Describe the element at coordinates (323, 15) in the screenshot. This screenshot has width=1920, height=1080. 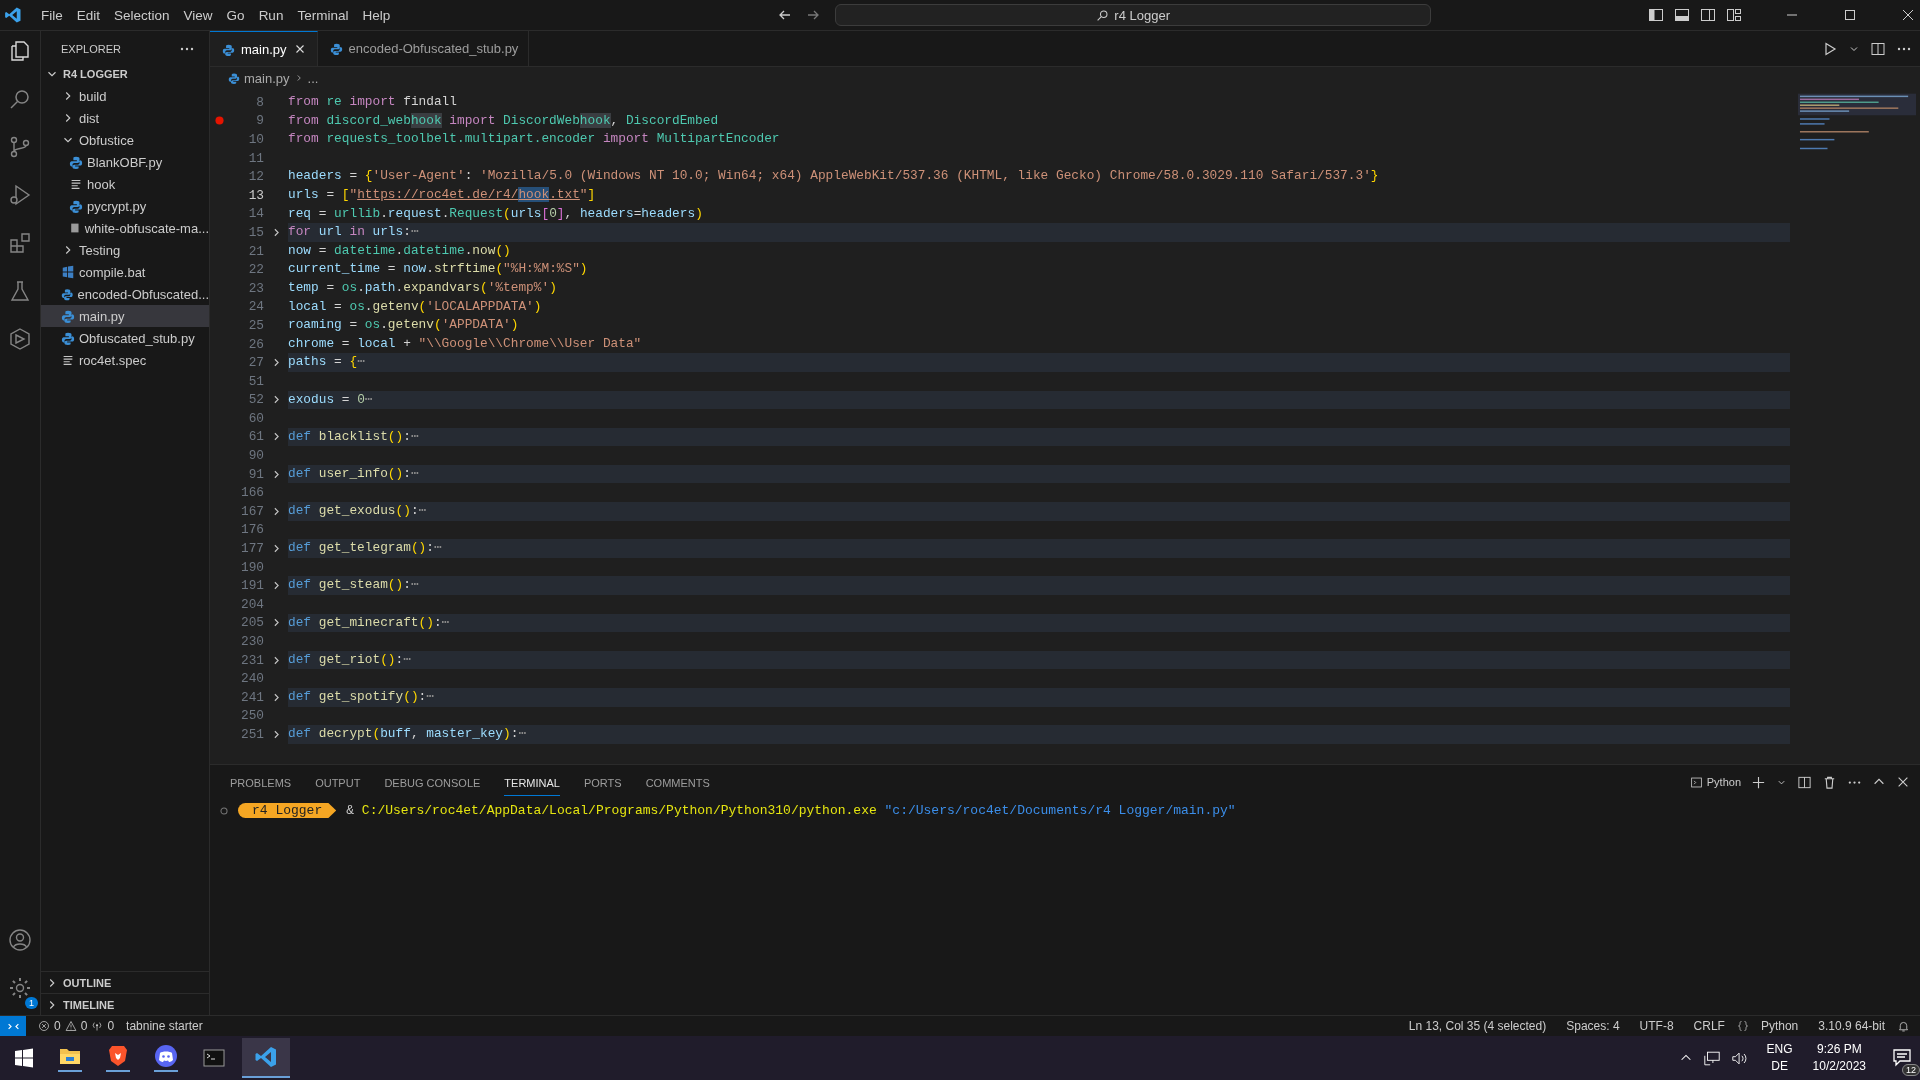
I see `menu-item: Terminal` at that location.